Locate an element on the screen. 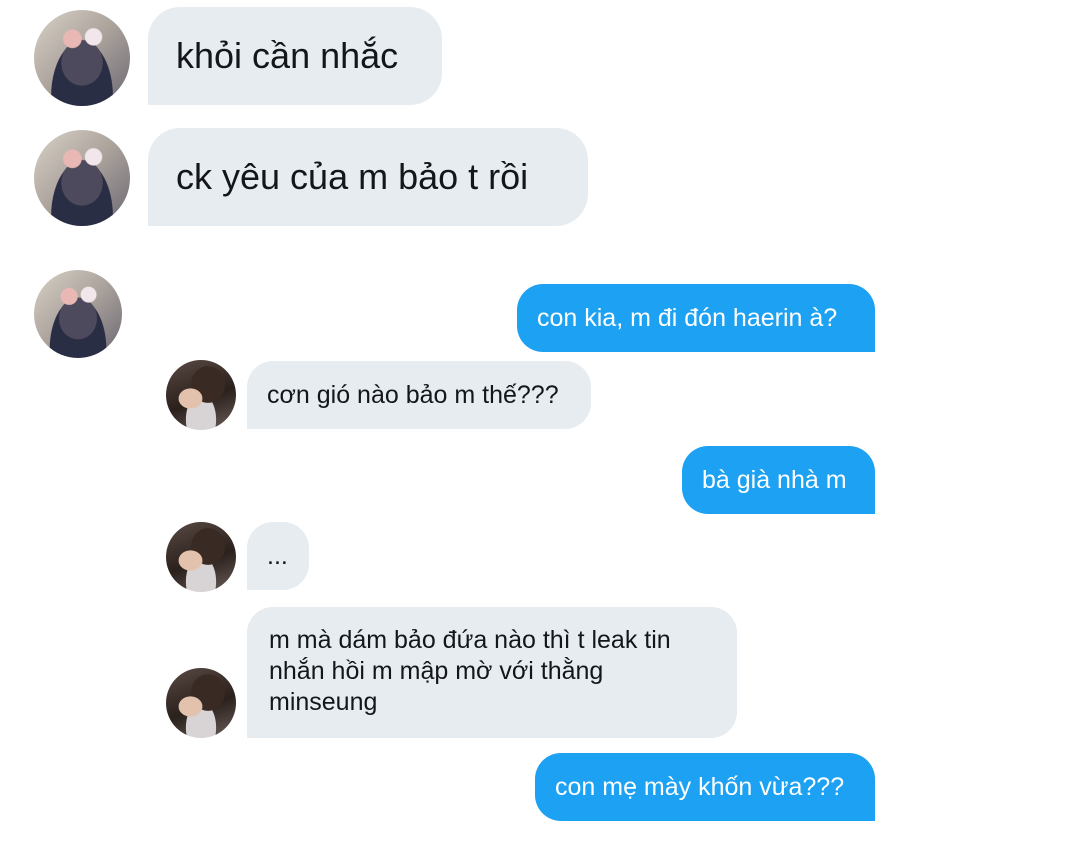 Image resolution: width=1080 pixels, height=846 pixels. message-text: cơn gió nào bảo m thế??? is located at coordinates (413, 394).